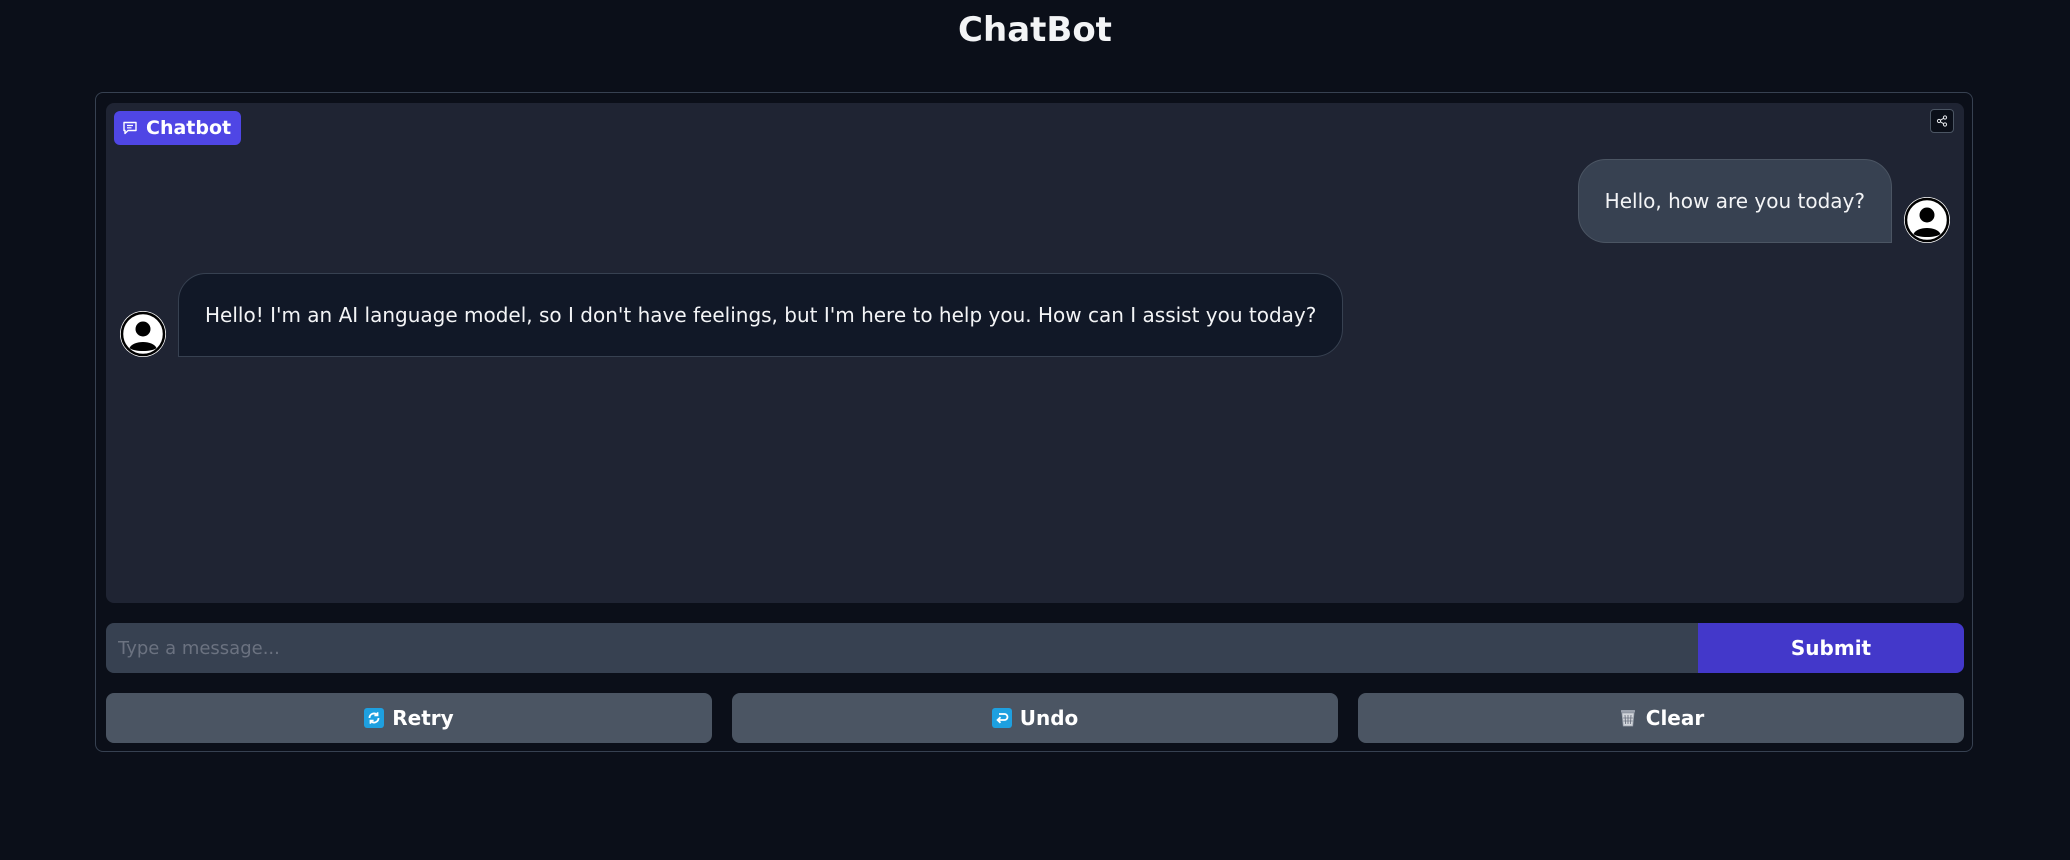 This screenshot has width=2070, height=860. What do you see at coordinates (374, 718) in the screenshot?
I see `retry-icon` at bounding box center [374, 718].